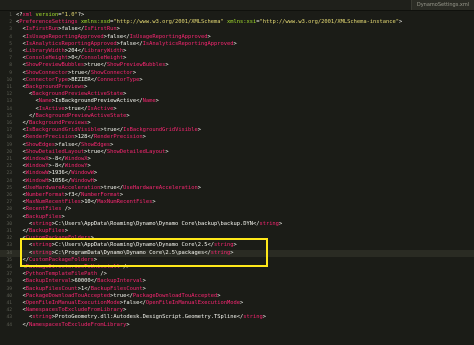 The height and width of the screenshot is (345, 474). Describe the element at coordinates (69, 15) in the screenshot. I see `code-token: "1.0"` at that location.